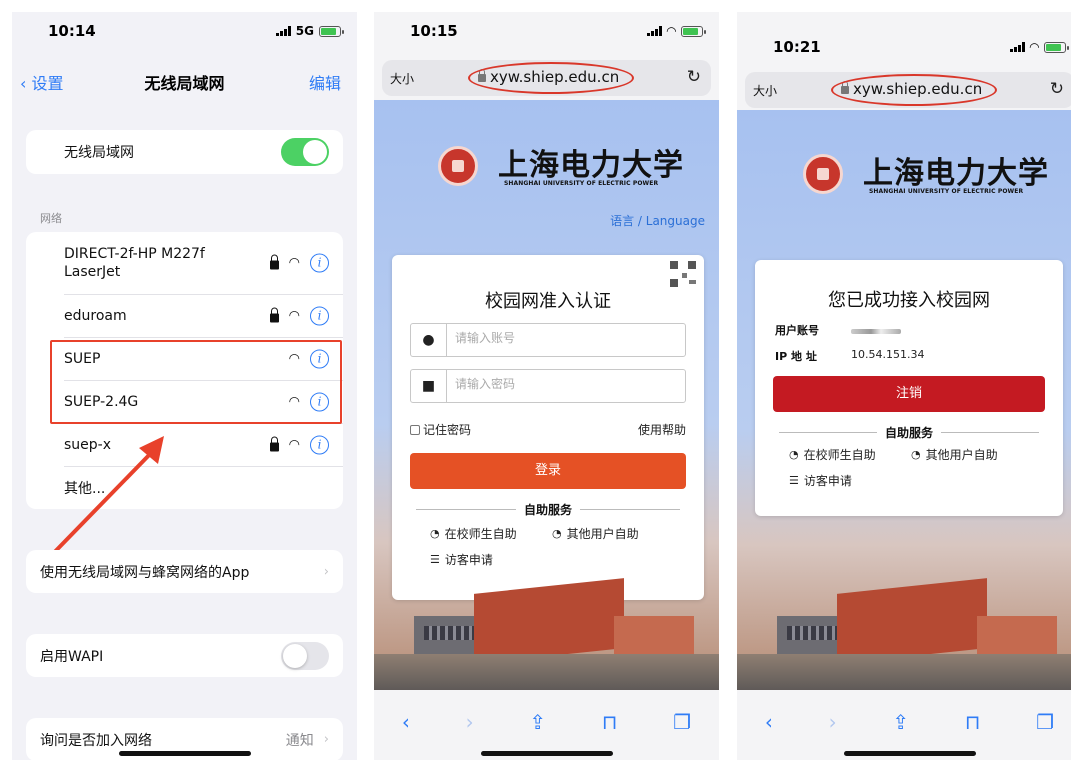  I want to click on remember-password: 记住密码, so click(440, 429).